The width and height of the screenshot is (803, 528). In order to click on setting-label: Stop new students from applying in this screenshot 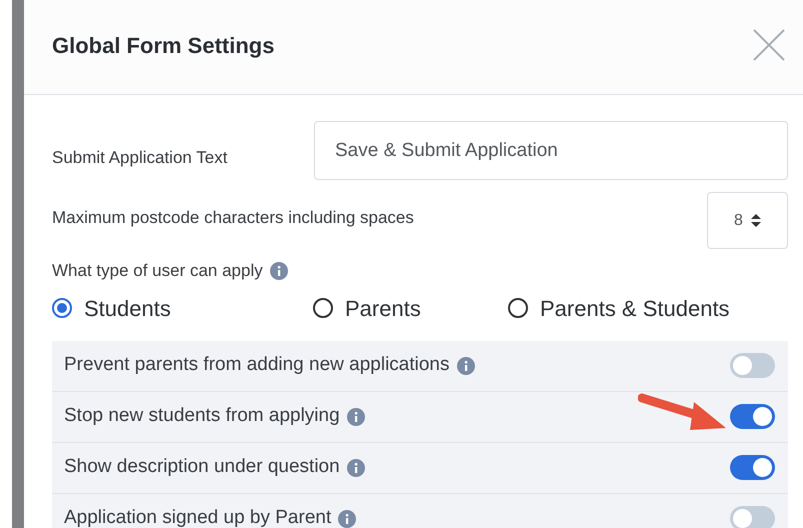, I will do `click(202, 416)`.